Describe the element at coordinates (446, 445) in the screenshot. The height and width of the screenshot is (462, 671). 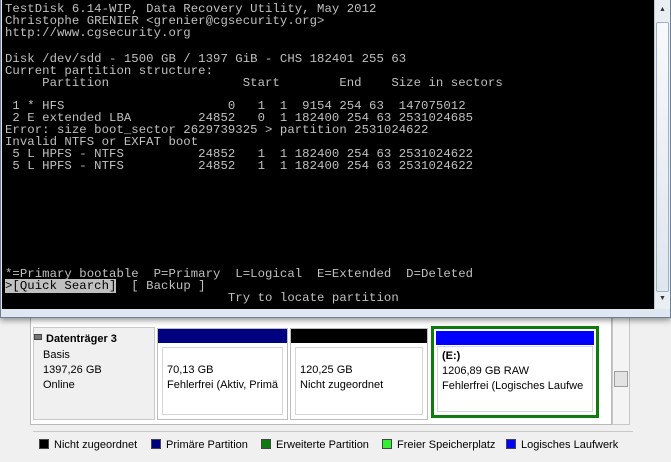
I see `legend-label: Freier Speicherplatz` at that location.